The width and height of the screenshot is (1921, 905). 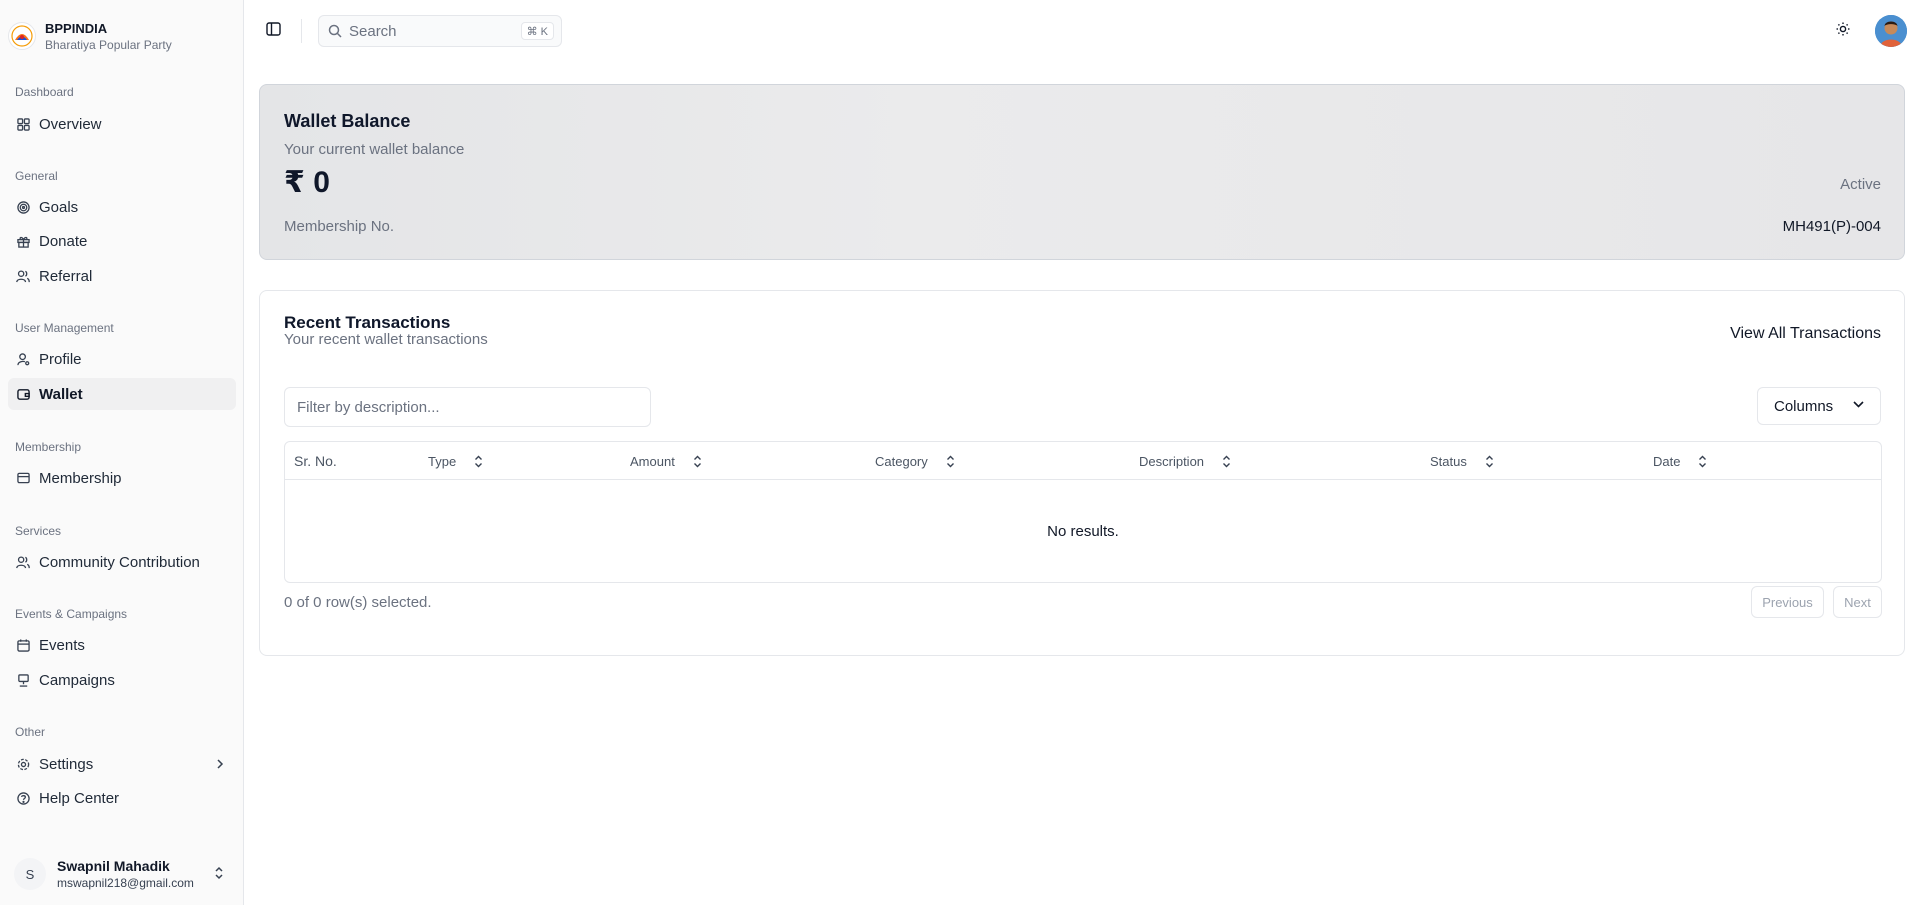 I want to click on sidebar-item-label: Referral, so click(x=66, y=276).